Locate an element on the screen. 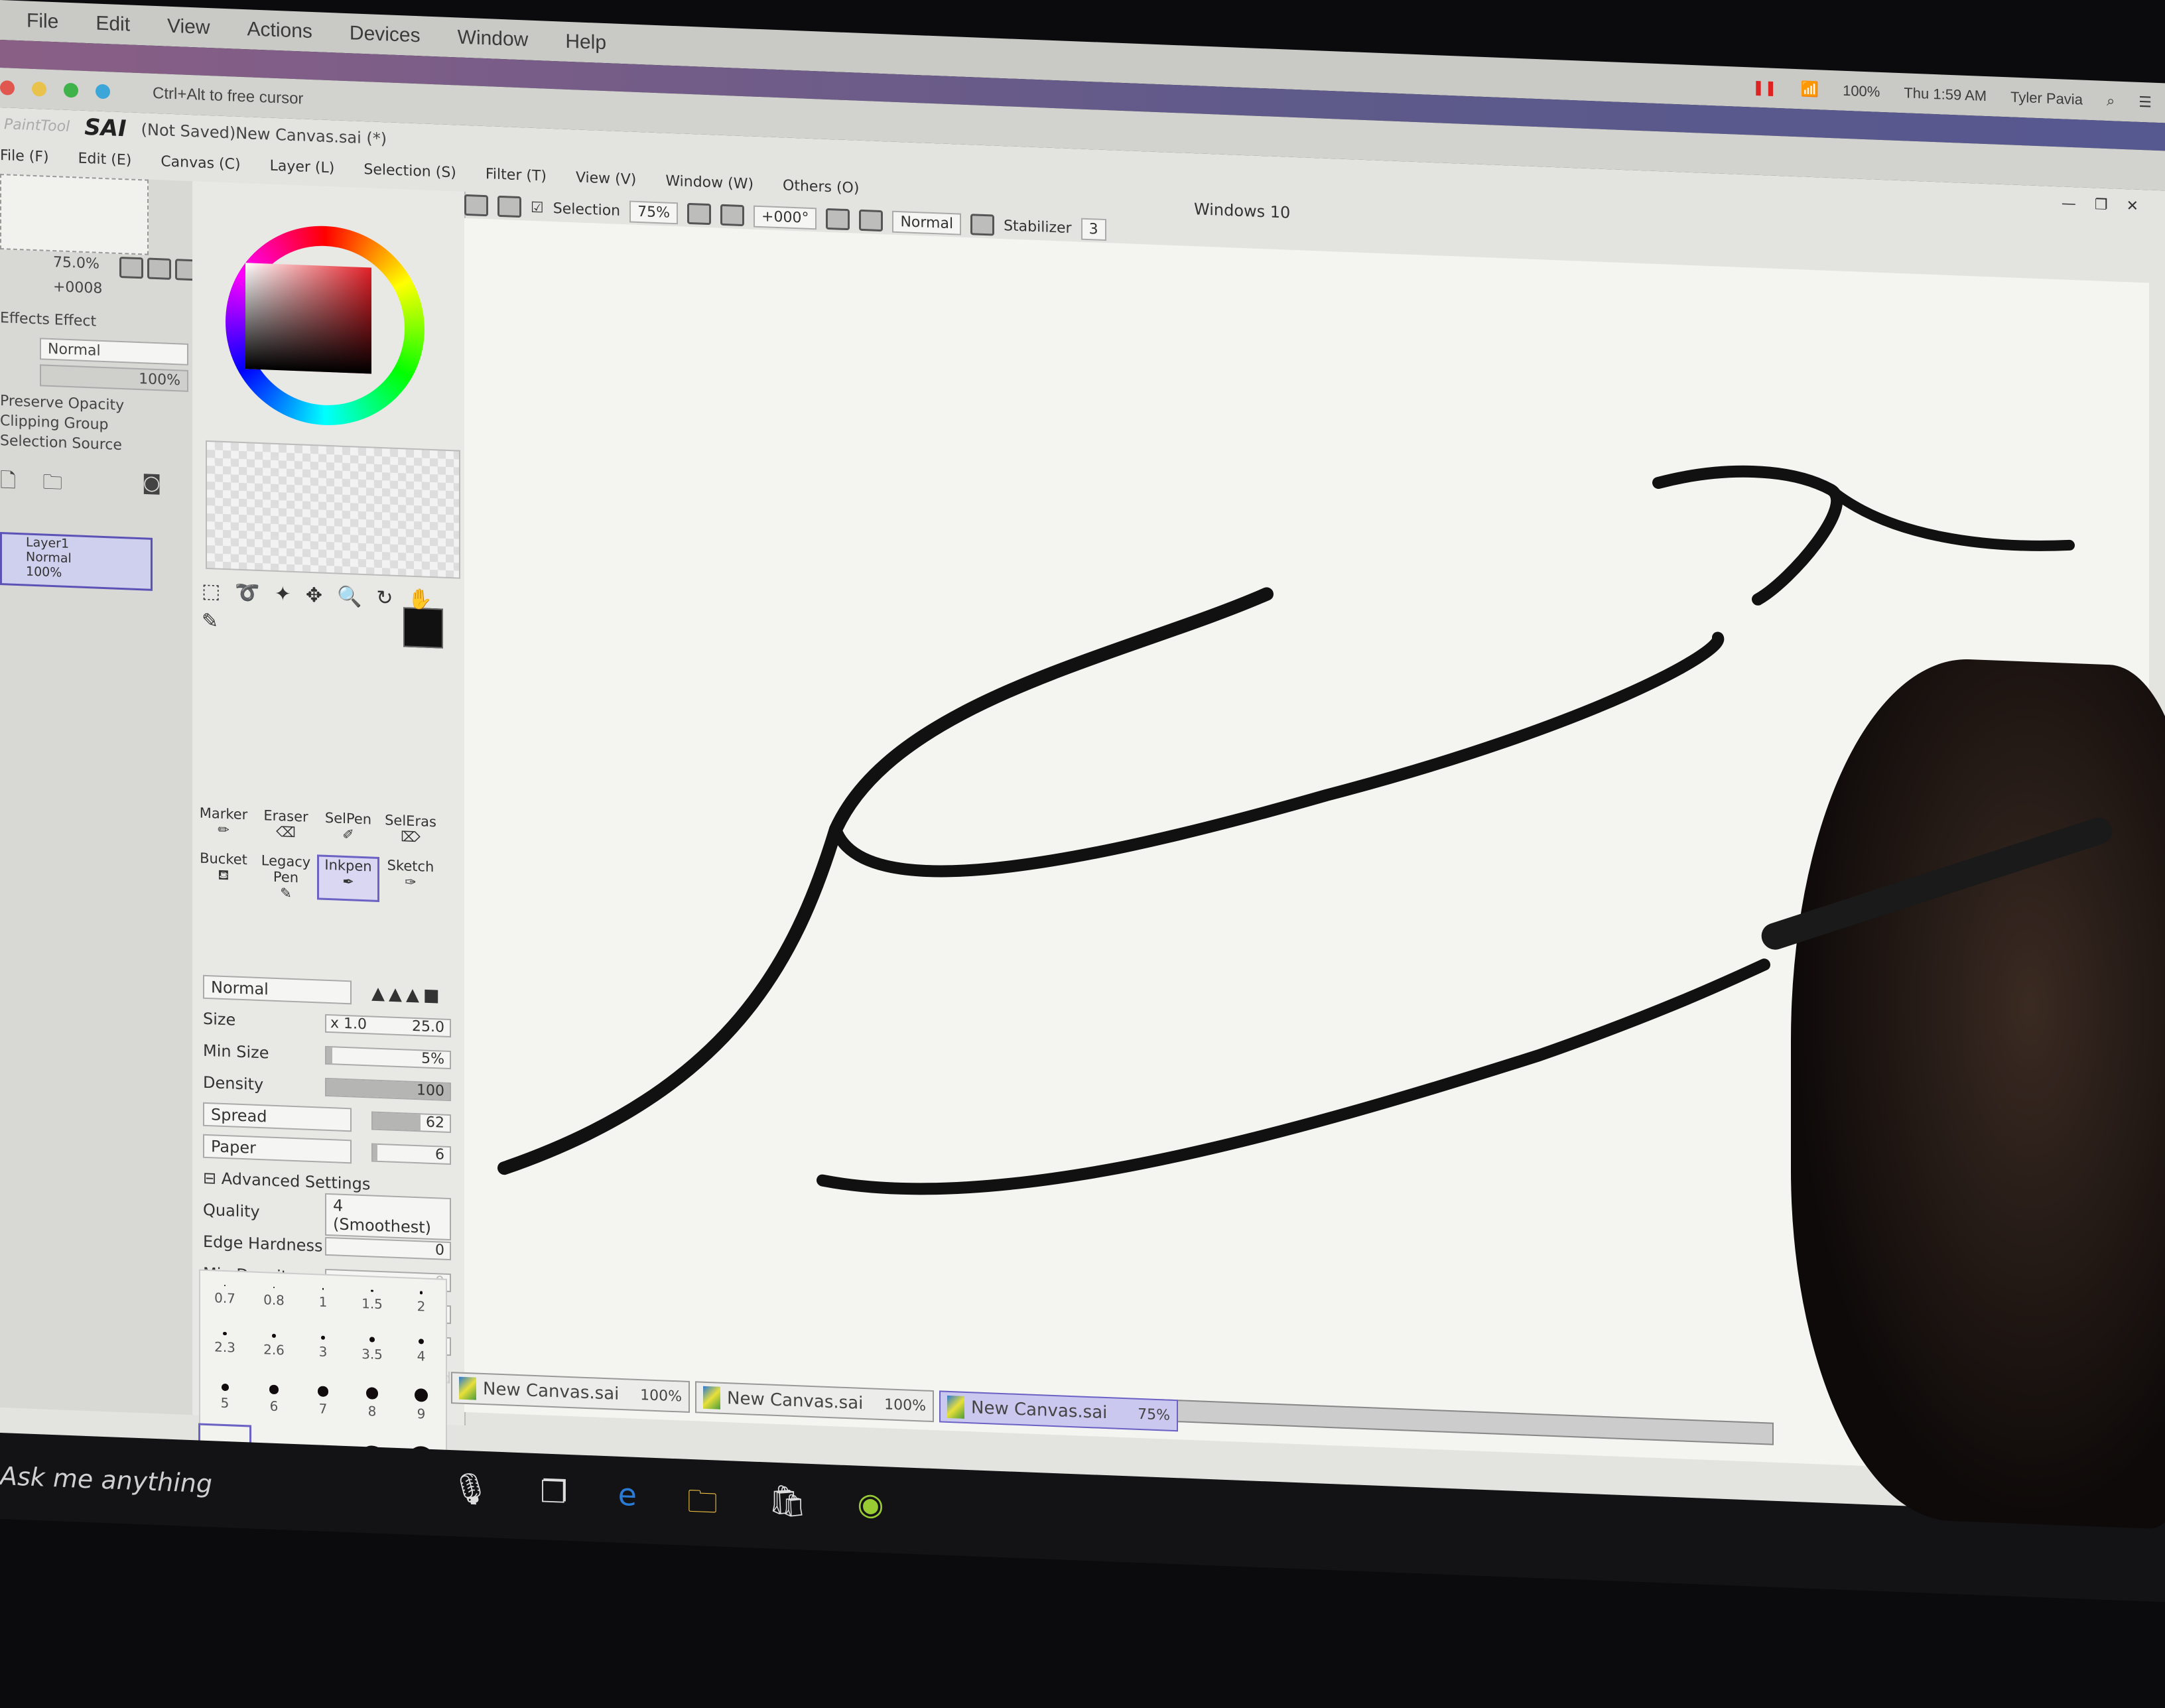 The height and width of the screenshot is (1708, 2165). rotate-right-button is located at coordinates (871, 220).